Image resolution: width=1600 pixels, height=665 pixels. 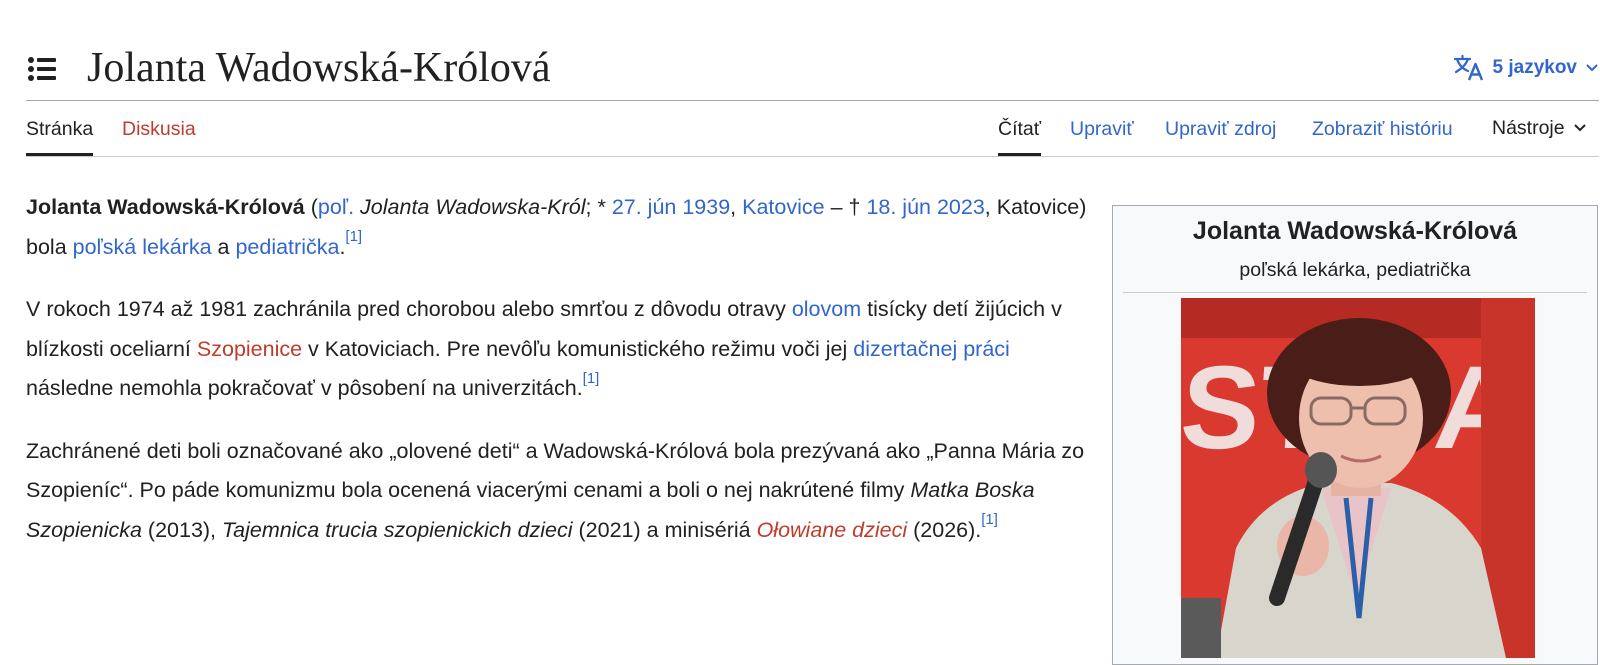 I want to click on language-button: 5 jazykov, so click(x=1526, y=68).